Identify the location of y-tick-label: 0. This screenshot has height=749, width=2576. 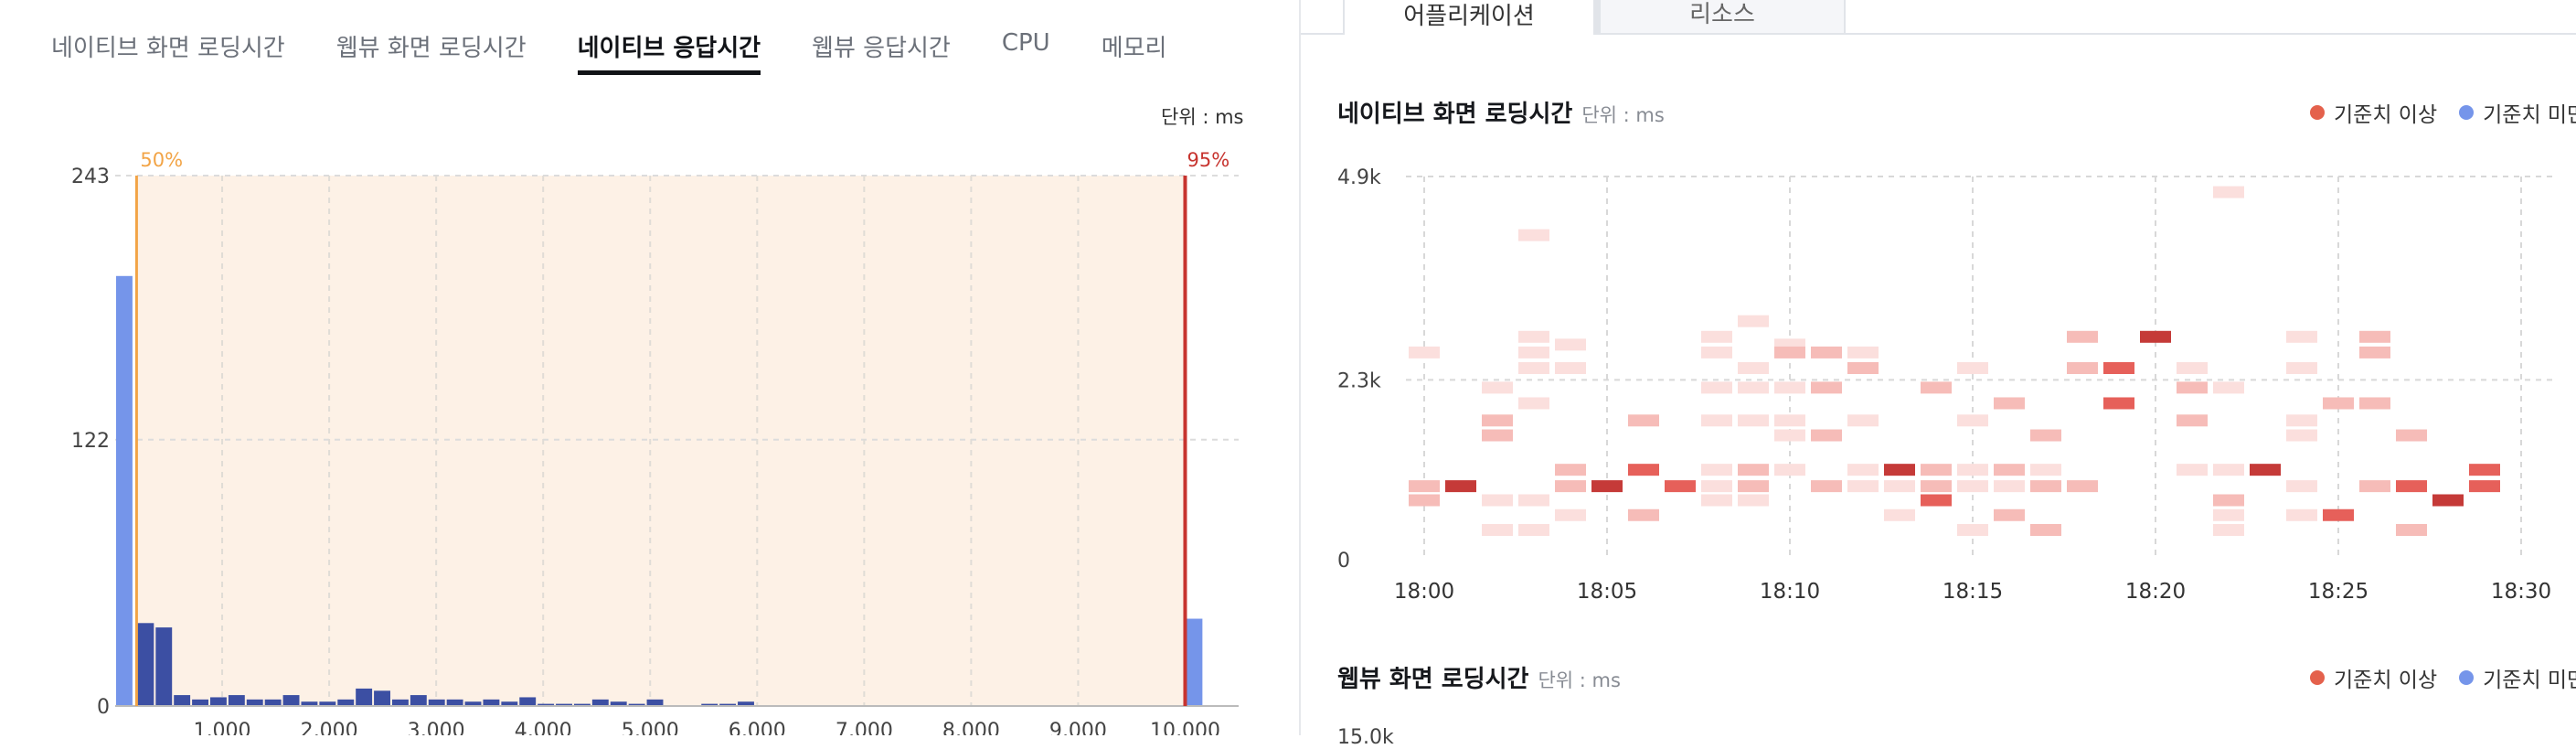
(103, 707).